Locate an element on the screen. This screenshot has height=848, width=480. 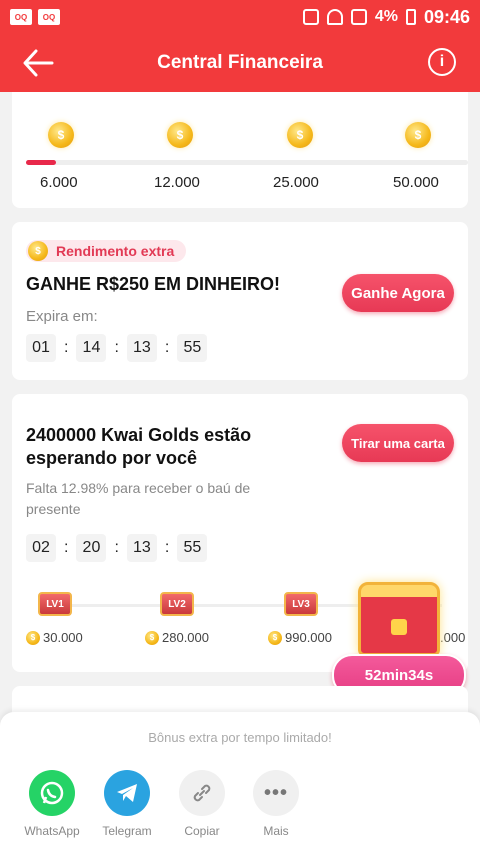
app-header: Central Financeira i is located at coordinates (240, 63).